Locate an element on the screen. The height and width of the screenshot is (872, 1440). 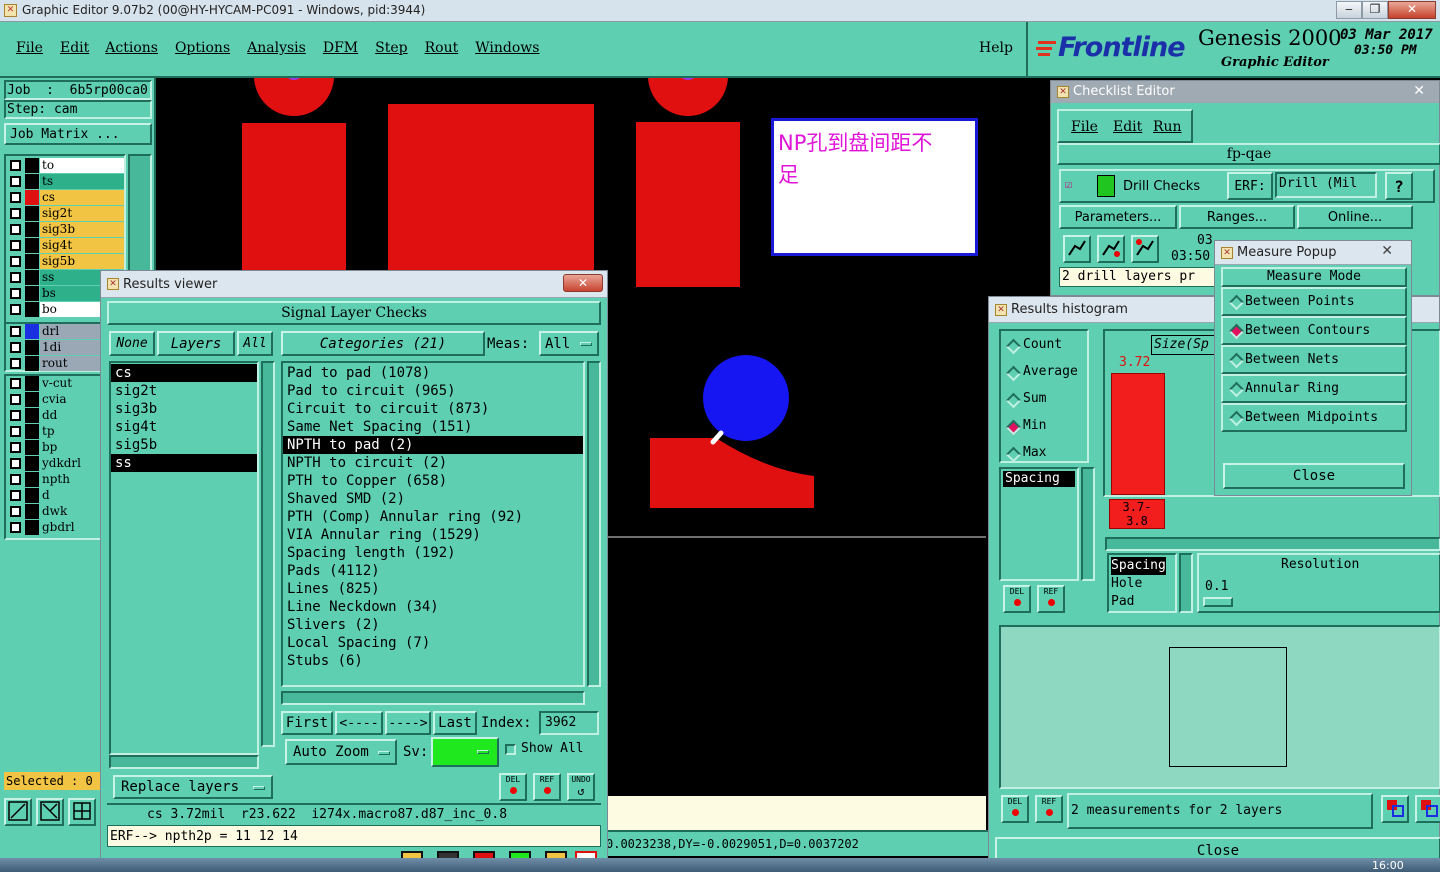
category-item: VIA Annular ring (1529) is located at coordinates (433, 535).